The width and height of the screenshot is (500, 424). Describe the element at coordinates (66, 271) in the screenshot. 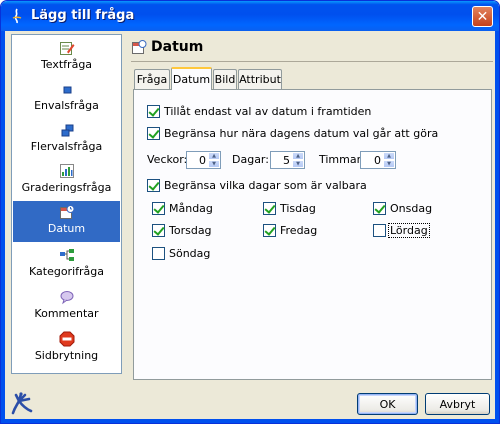

I see `sidebar-item-label: Kategorifråga` at that location.